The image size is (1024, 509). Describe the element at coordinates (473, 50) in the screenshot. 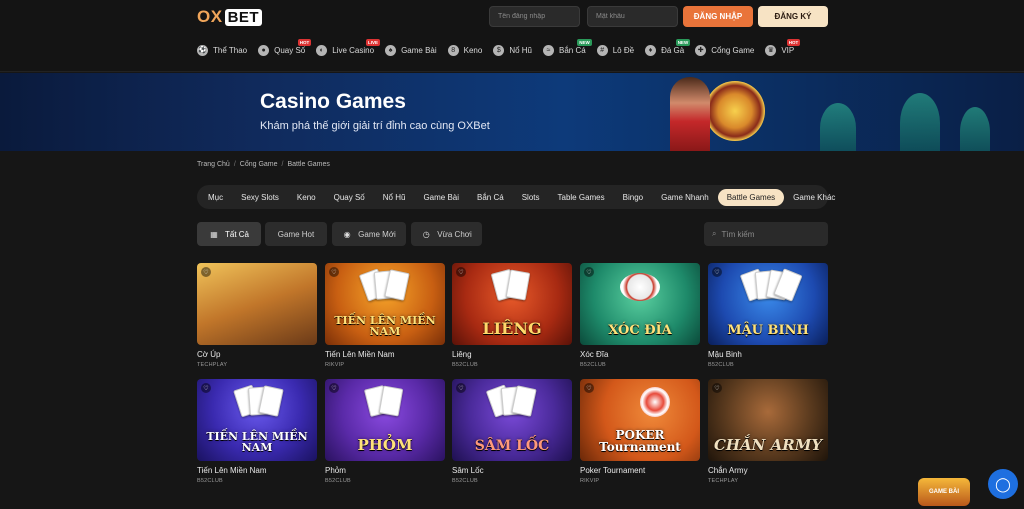

I see `nav-label: Keno` at that location.